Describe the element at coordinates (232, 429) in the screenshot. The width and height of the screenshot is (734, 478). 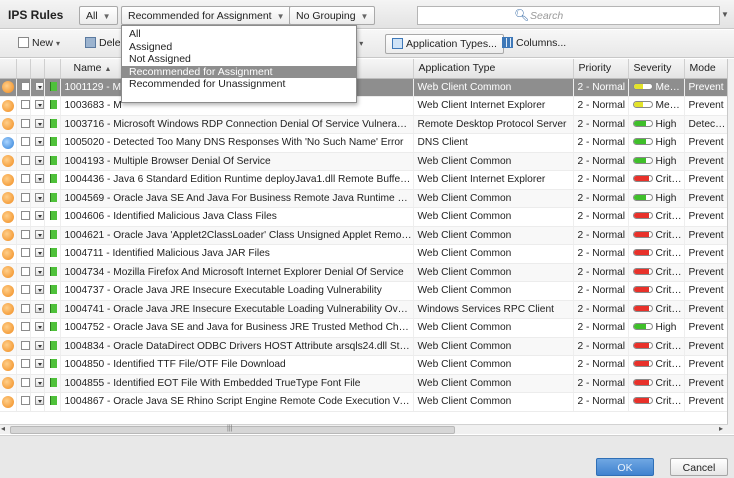
I see `horizontal-scroll-thumb: |||` at that location.